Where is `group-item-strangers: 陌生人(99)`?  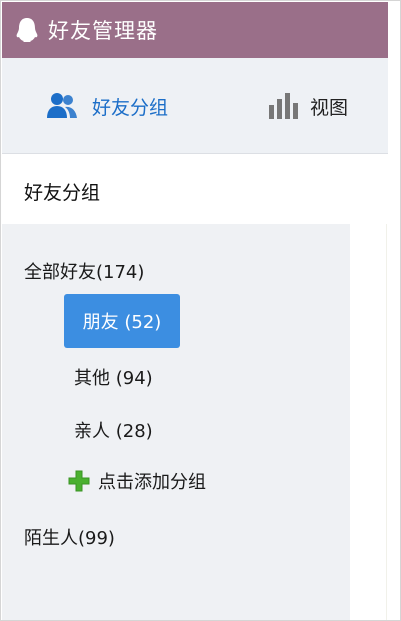 group-item-strangers: 陌生人(99) is located at coordinates (69, 537).